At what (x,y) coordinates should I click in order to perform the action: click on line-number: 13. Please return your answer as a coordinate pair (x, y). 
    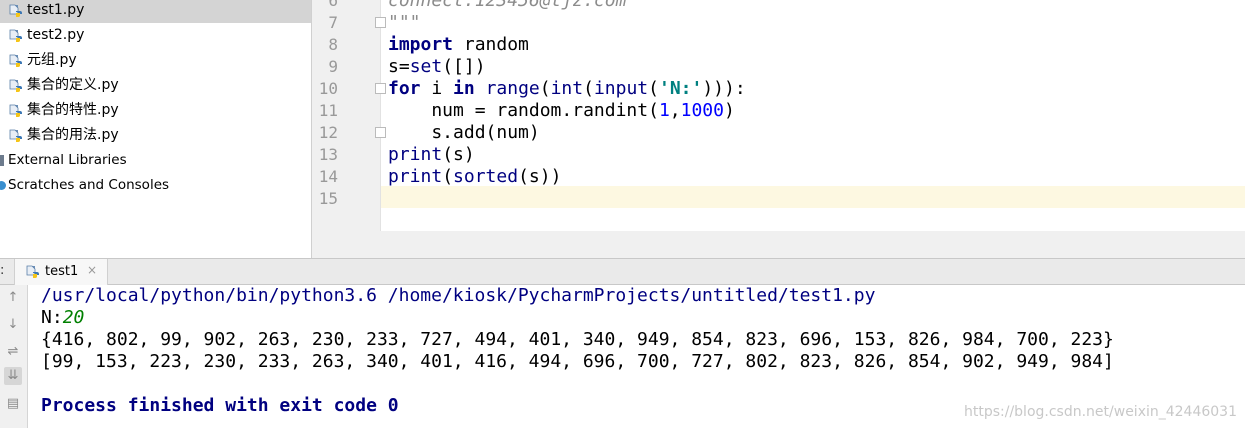
    Looking at the image, I should click on (328, 154).